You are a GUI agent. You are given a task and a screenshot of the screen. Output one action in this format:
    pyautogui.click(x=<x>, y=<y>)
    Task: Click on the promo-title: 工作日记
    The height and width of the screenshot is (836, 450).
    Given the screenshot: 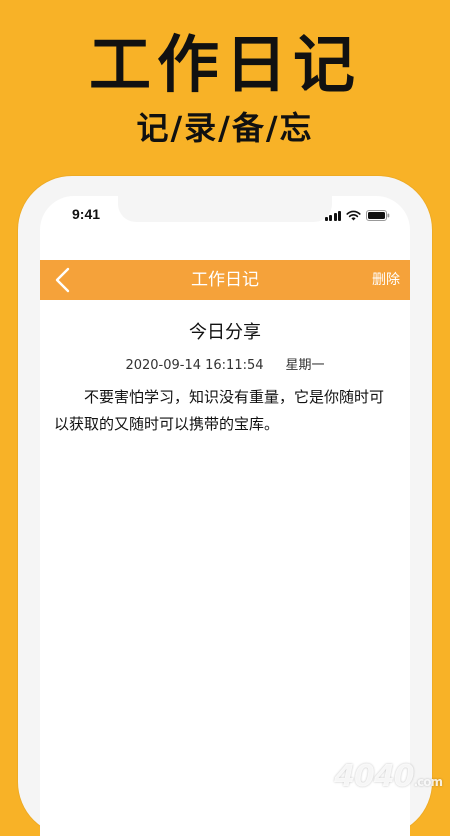 What is the action you would take?
    pyautogui.click(x=224, y=64)
    